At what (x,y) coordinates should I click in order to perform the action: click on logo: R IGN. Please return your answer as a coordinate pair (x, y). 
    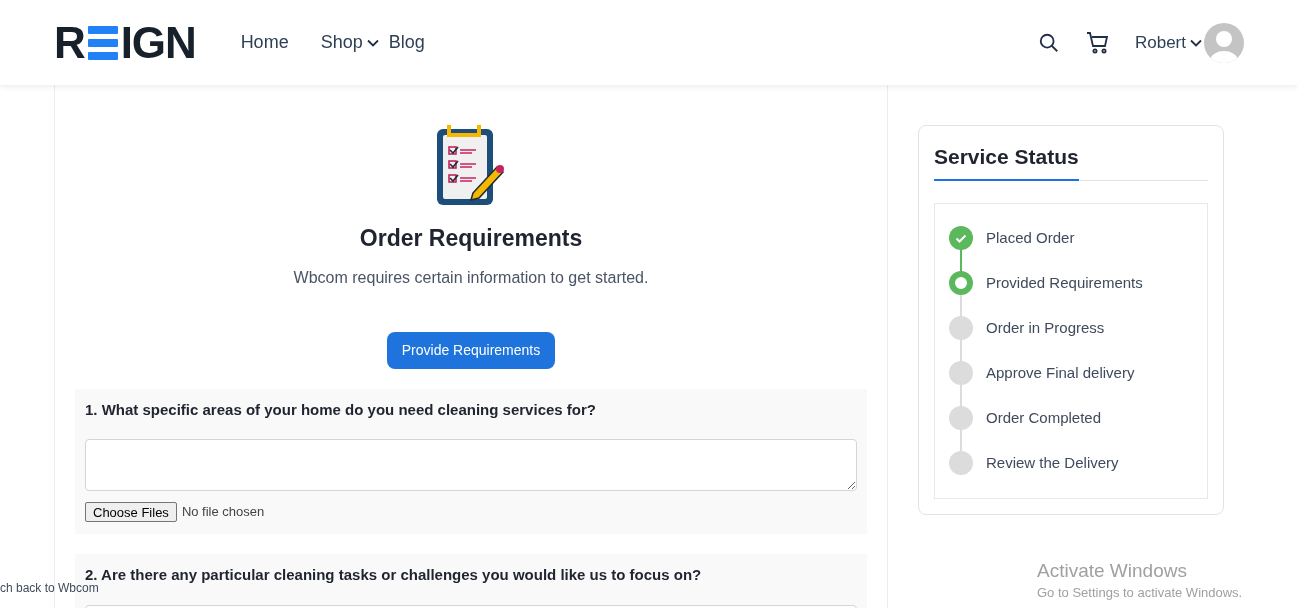
    Looking at the image, I should click on (125, 42).